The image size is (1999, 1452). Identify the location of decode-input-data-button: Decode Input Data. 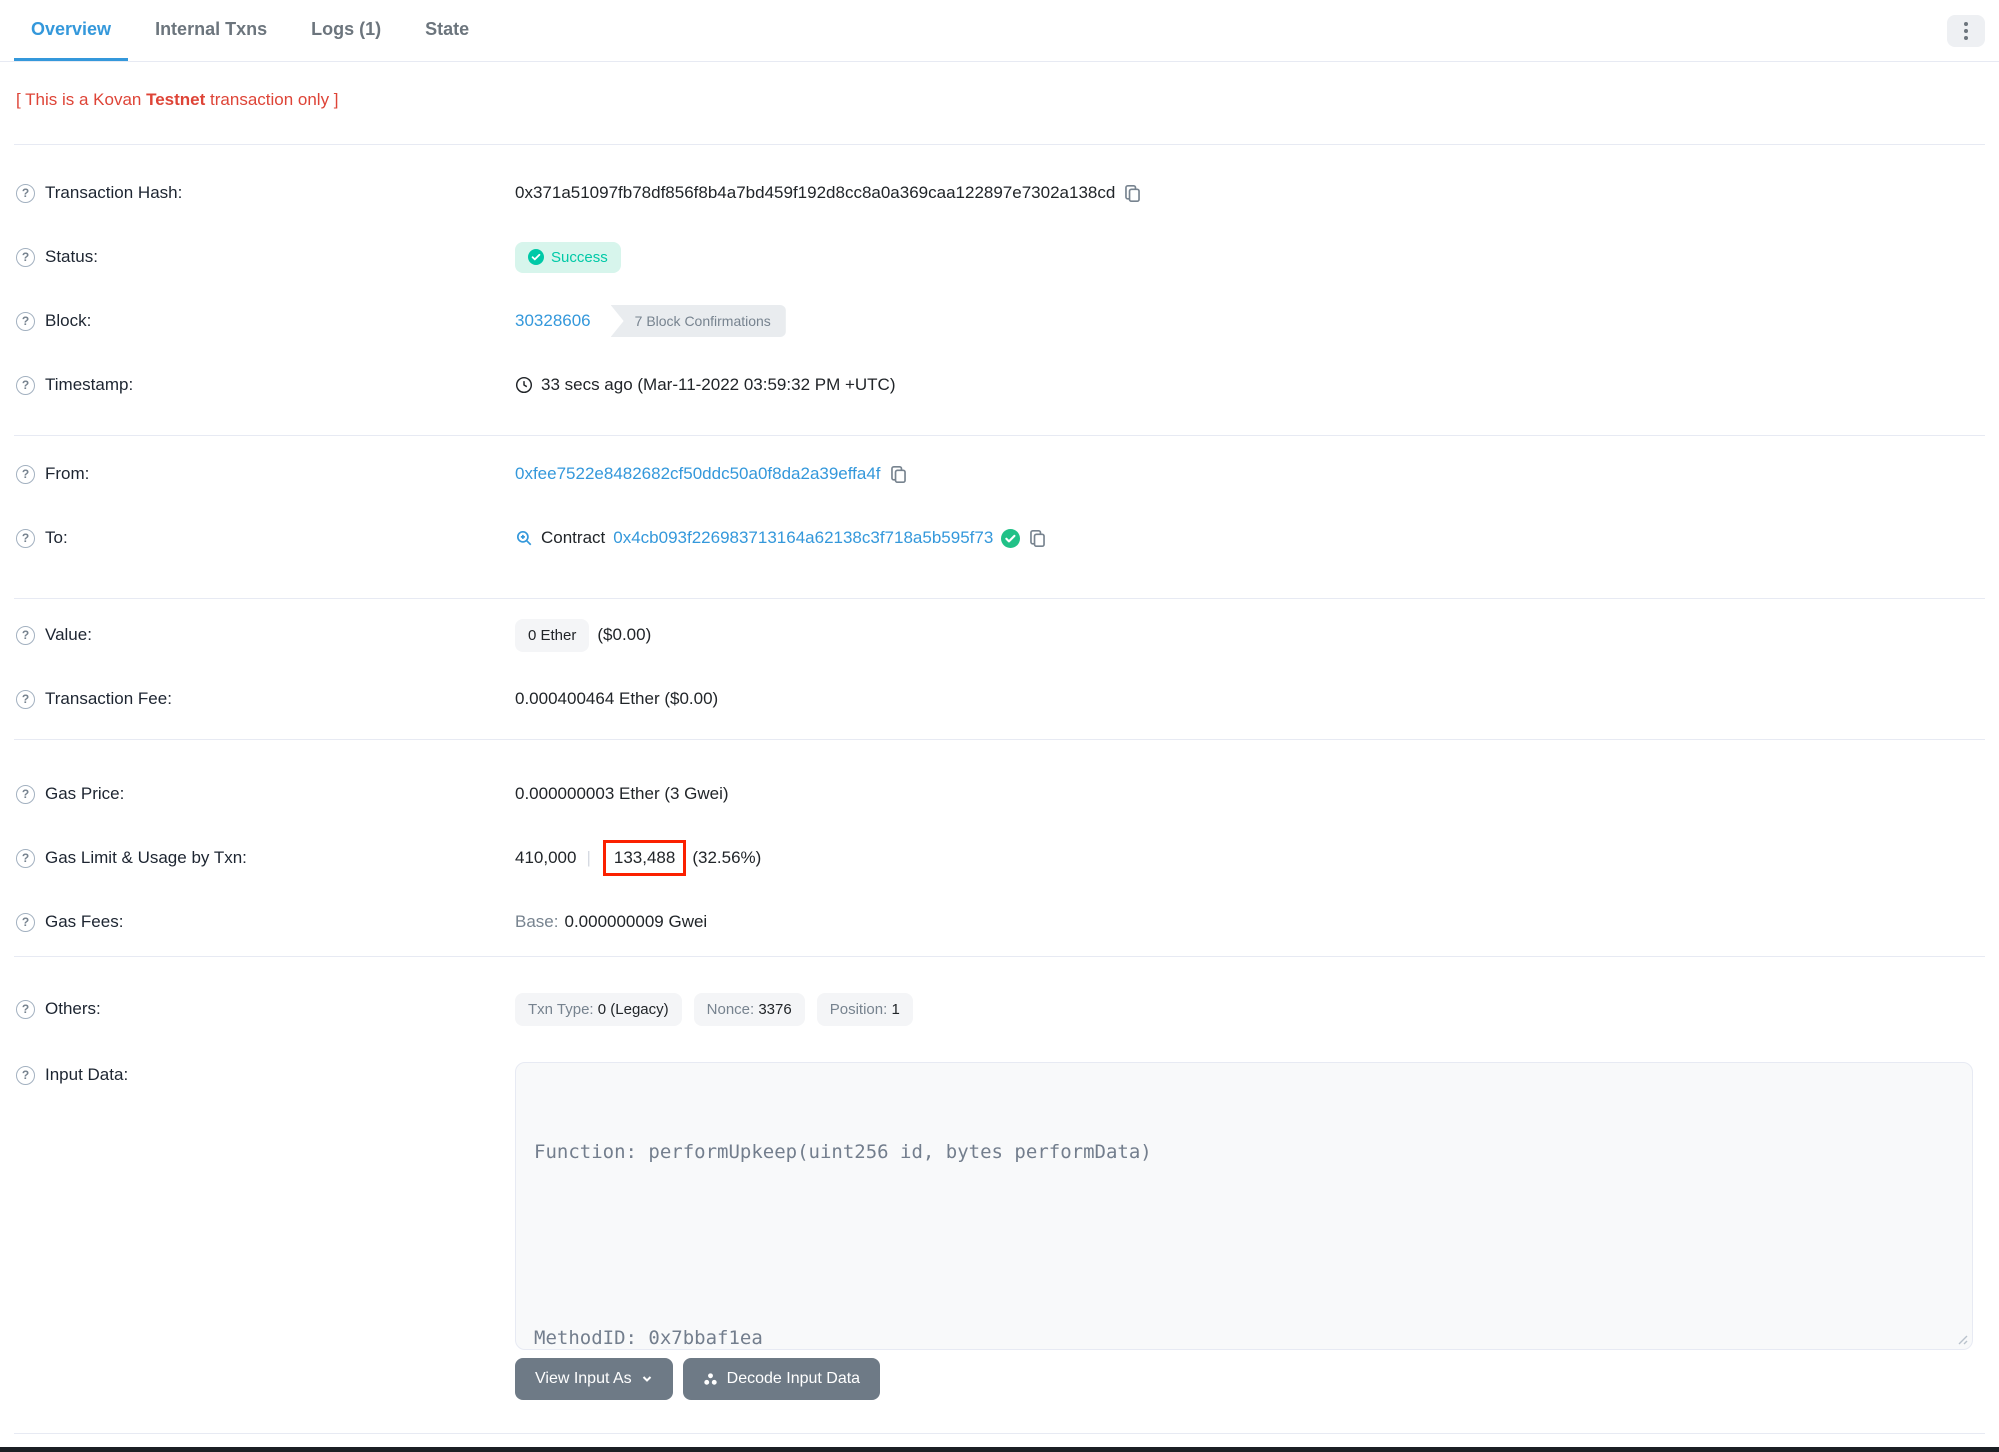
(781, 1379).